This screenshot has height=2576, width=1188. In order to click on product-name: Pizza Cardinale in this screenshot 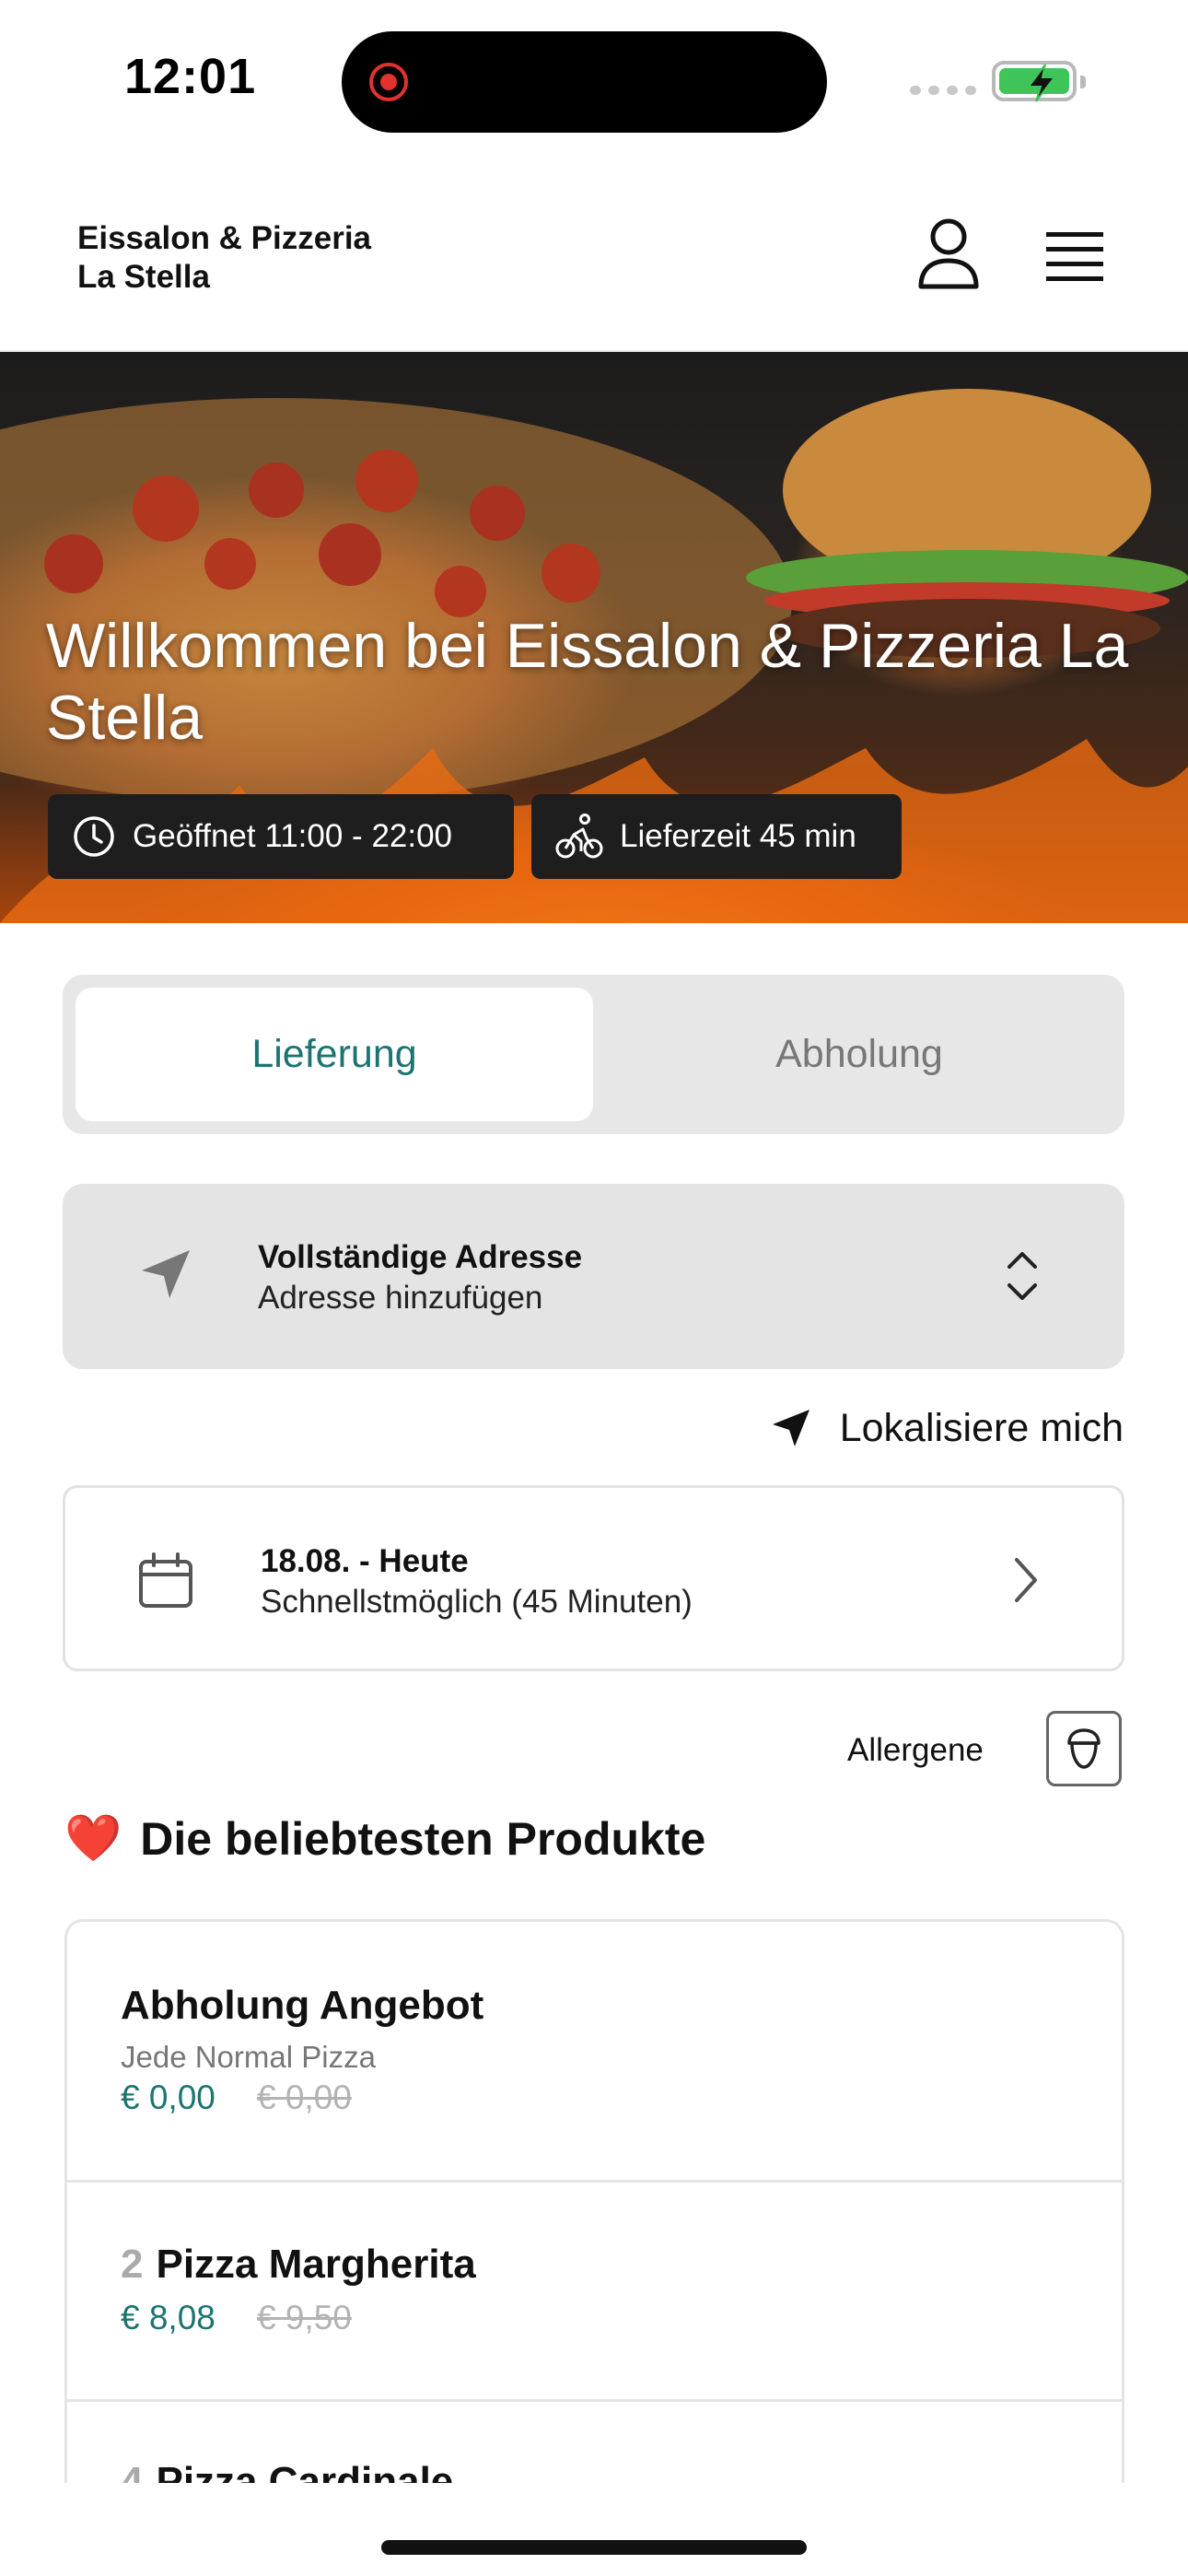, I will do `click(305, 2471)`.